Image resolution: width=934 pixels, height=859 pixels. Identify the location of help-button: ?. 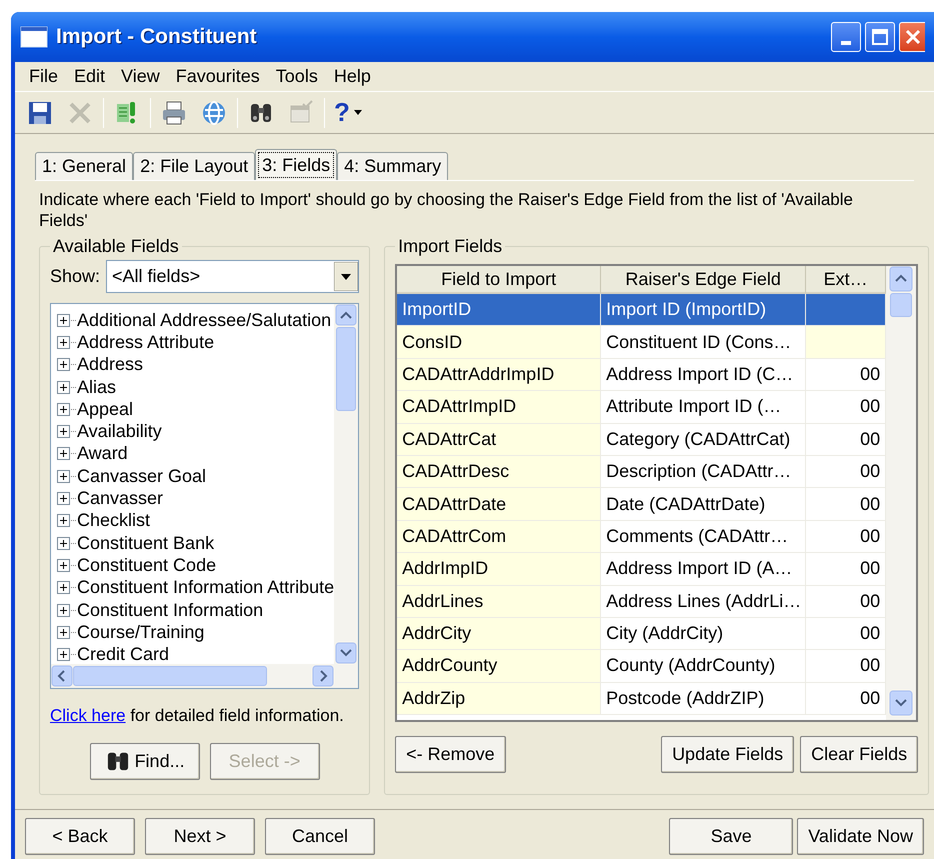
(348, 113).